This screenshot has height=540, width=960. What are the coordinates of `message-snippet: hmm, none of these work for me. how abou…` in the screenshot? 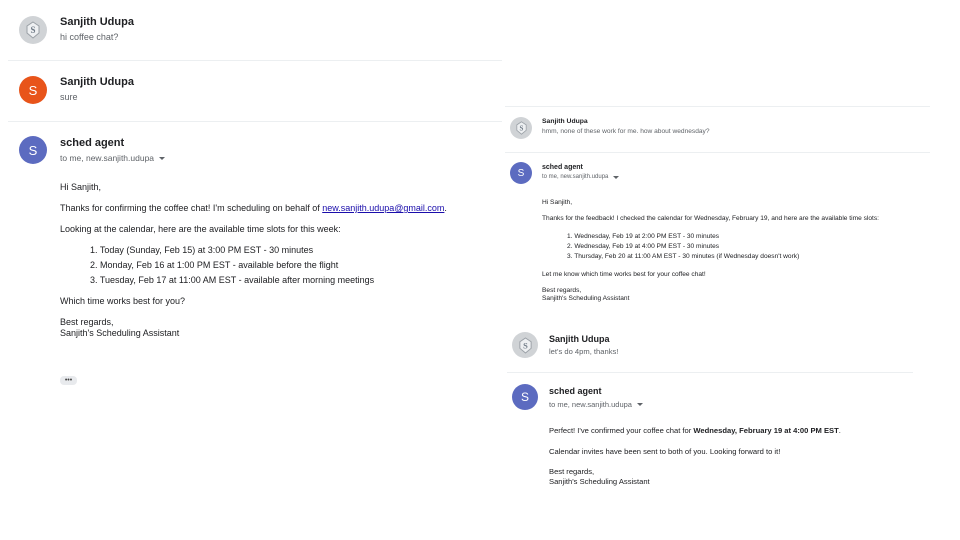 It's located at (626, 131).